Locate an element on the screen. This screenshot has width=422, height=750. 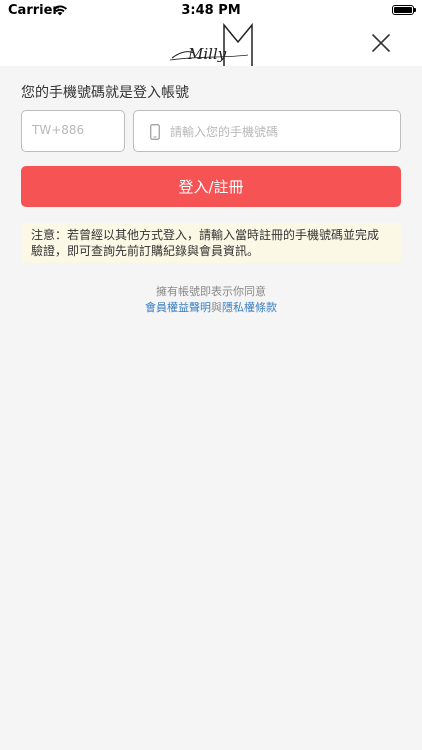
login-prompt: 您的手機號碼就是登入帳號 is located at coordinates (105, 93).